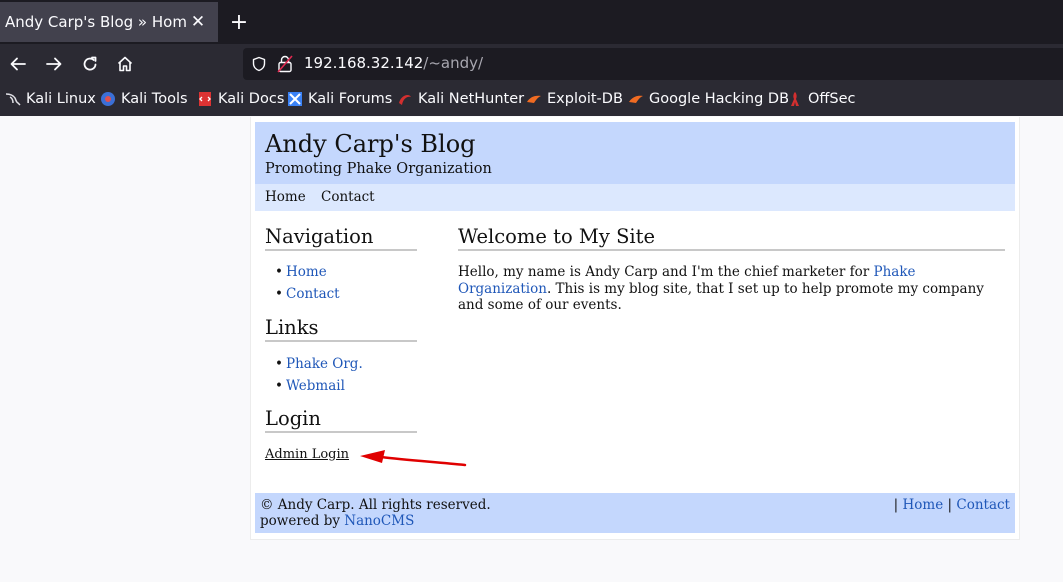  Describe the element at coordinates (531, 22) in the screenshot. I see `tab-bar: Andy Carp's Blog » Home ✕ +` at that location.